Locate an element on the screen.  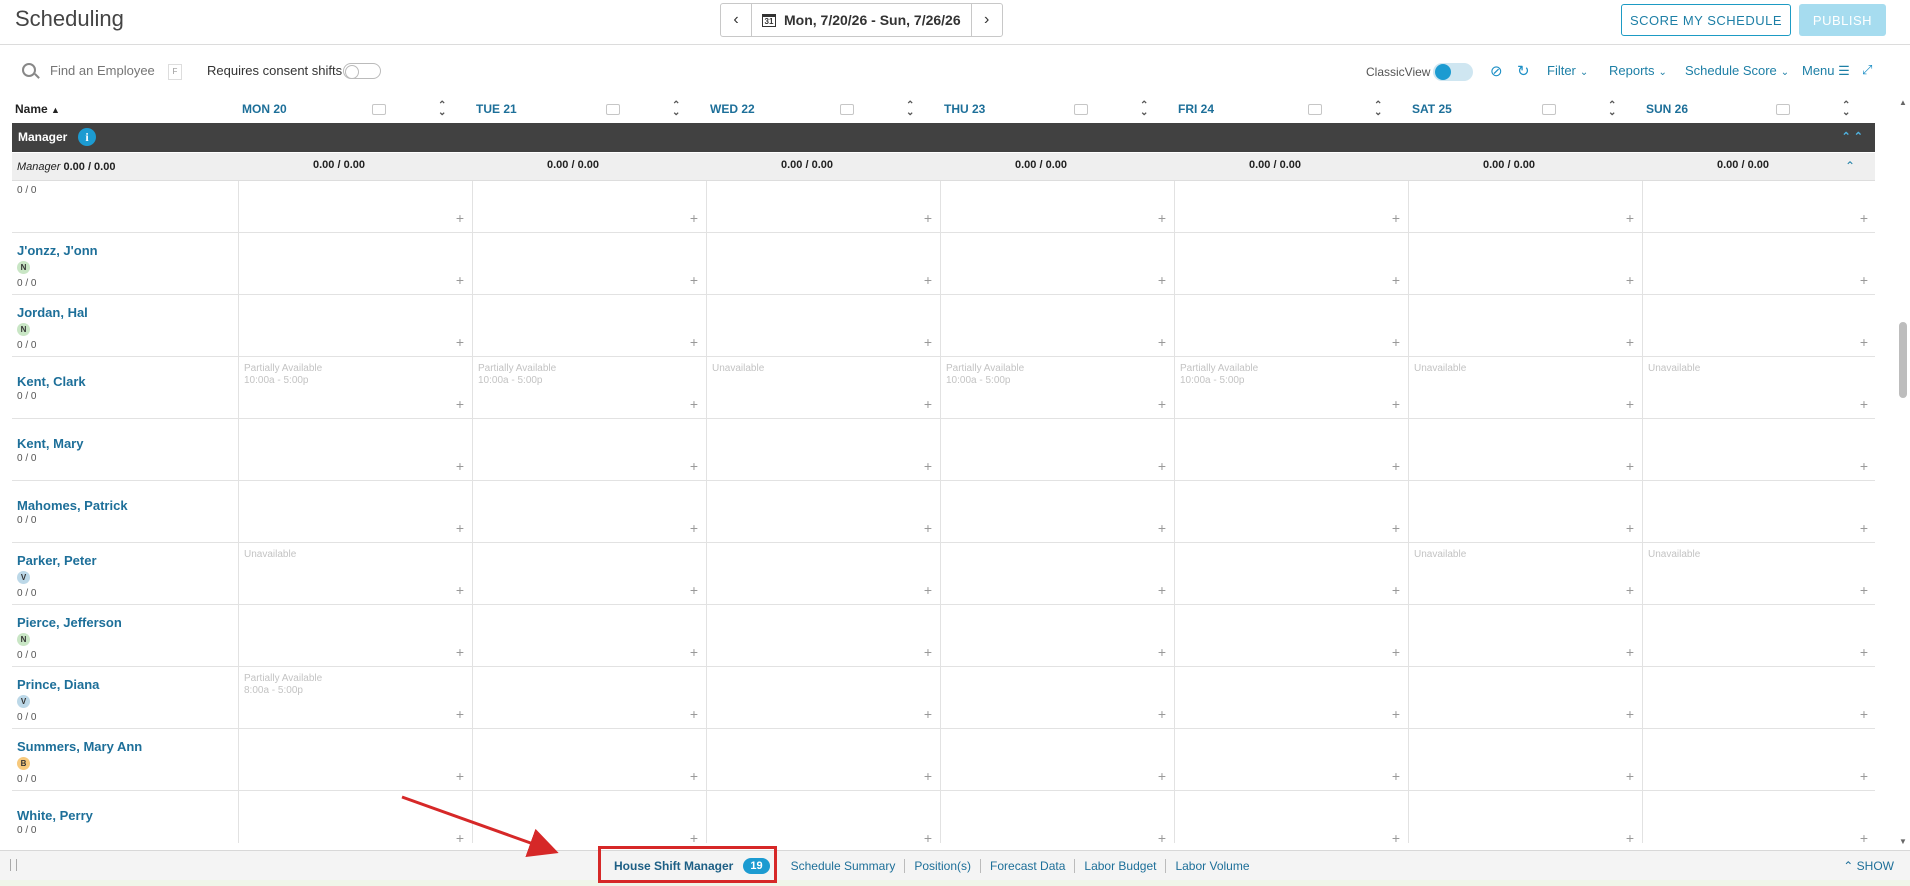
schedule-score-dropdown: Schedule Score ⌄ is located at coordinates (1737, 70).